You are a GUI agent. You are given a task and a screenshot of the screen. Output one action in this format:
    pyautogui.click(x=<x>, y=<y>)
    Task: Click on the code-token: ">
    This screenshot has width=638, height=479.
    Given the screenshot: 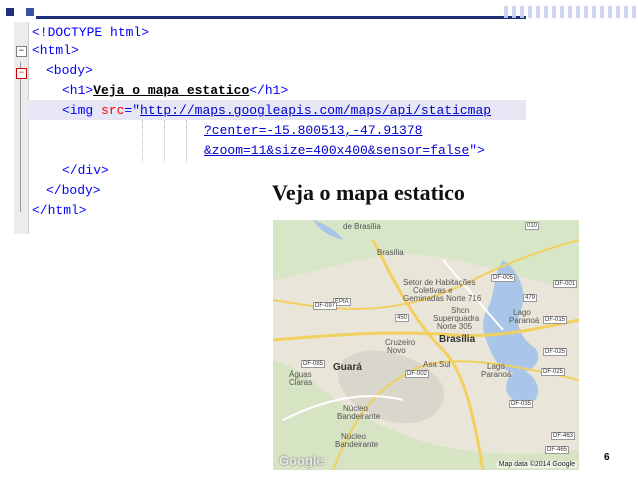 What is the action you would take?
    pyautogui.click(x=477, y=150)
    